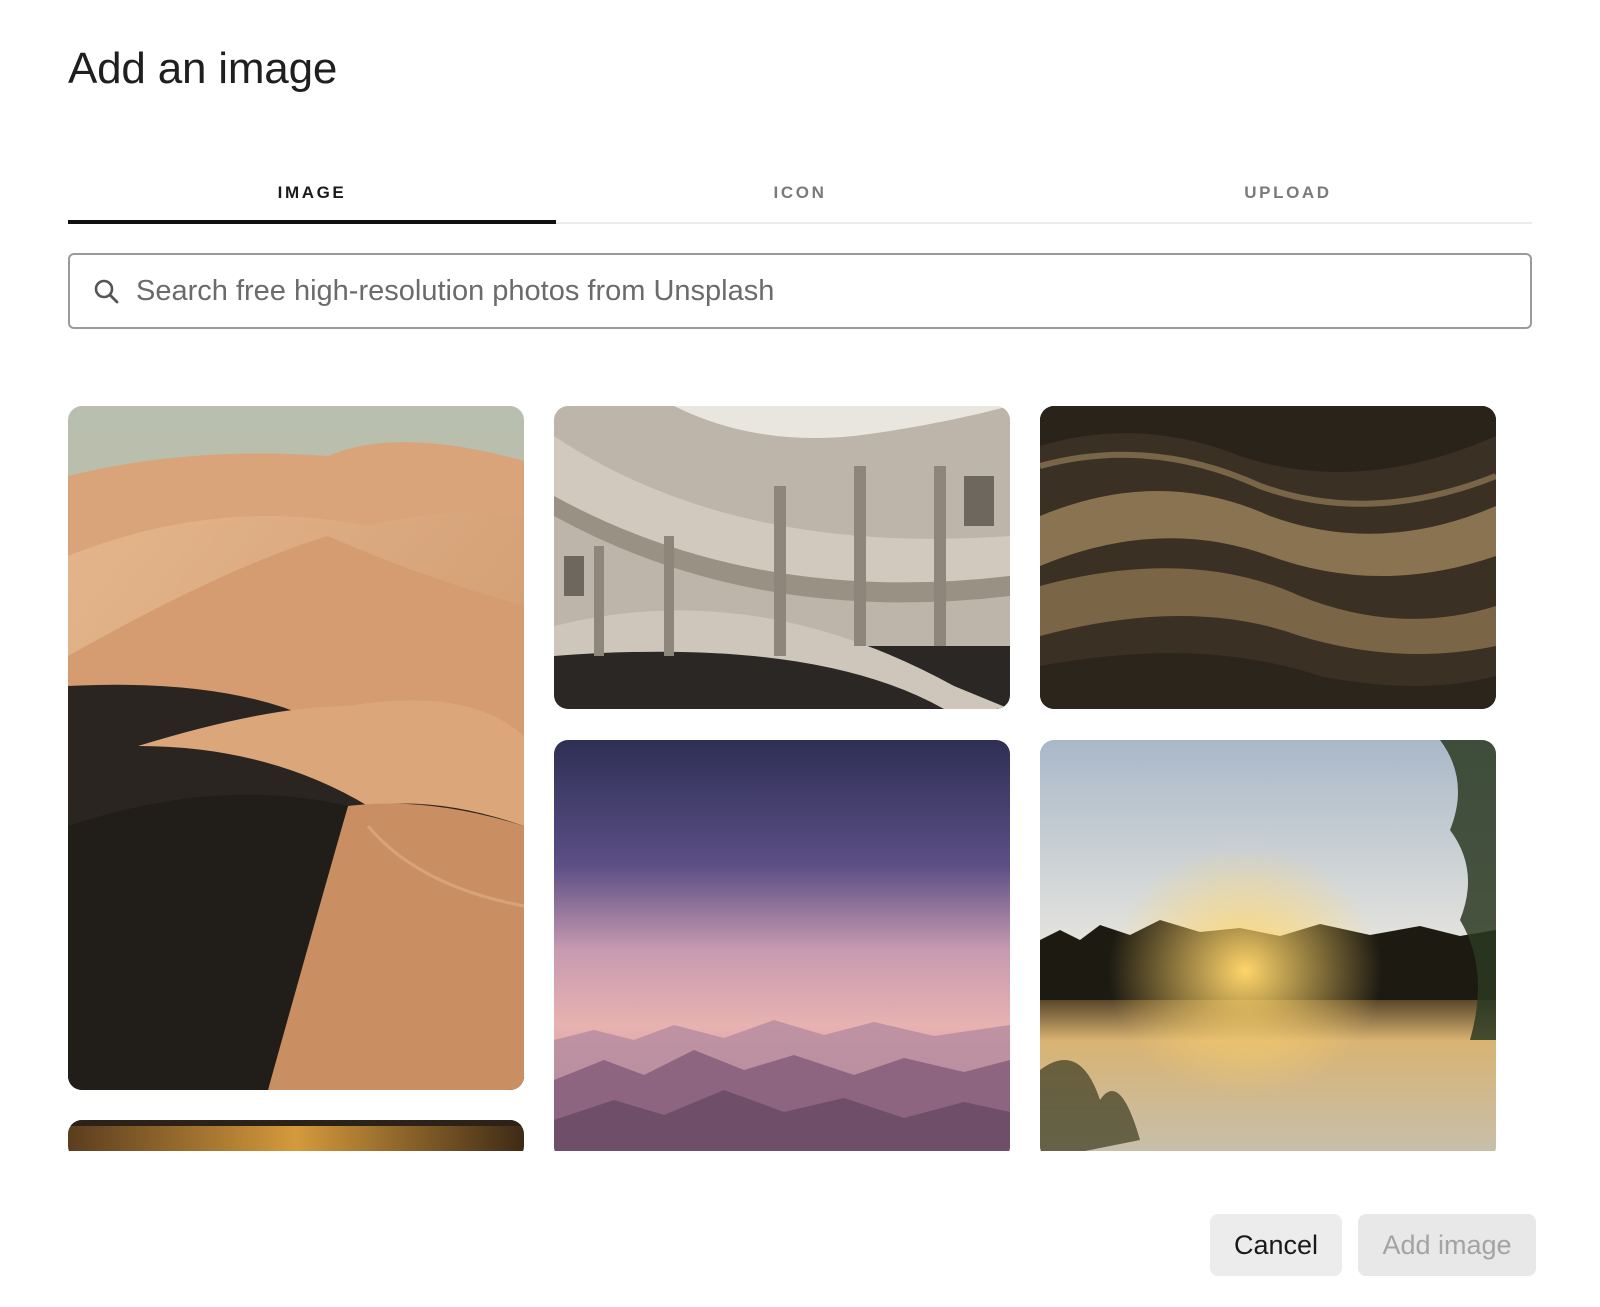  Describe the element at coordinates (833, 291) in the screenshot. I see `search-input` at that location.